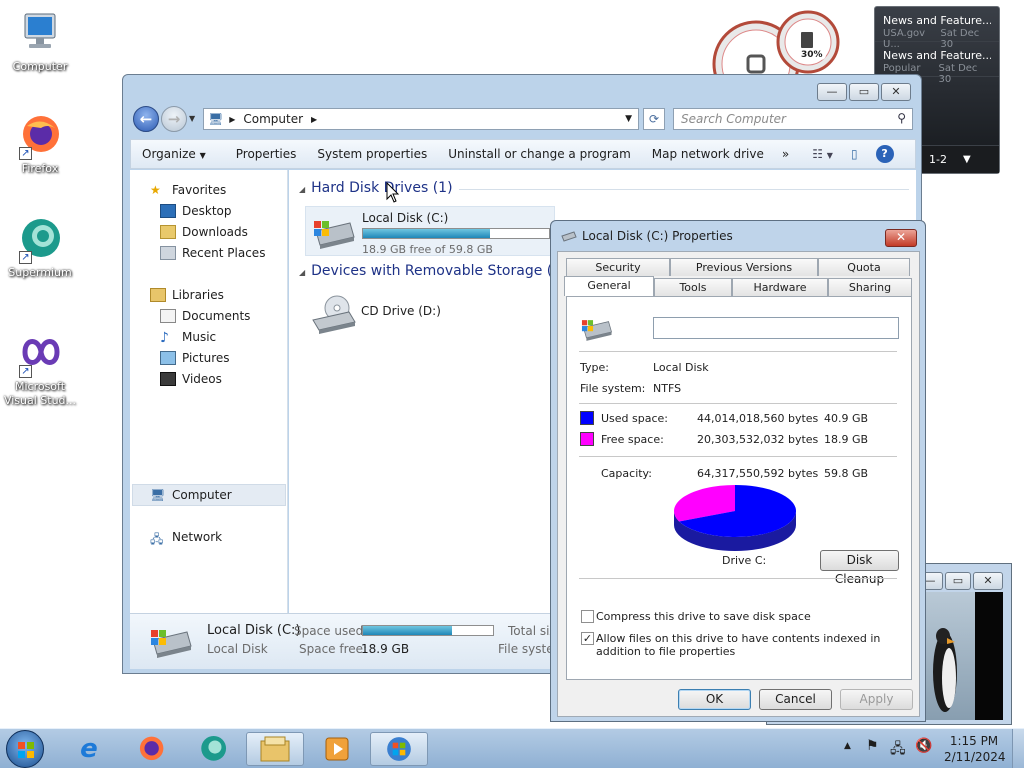  Describe the element at coordinates (618, 267) in the screenshot. I see `tab-security: Security` at that location.